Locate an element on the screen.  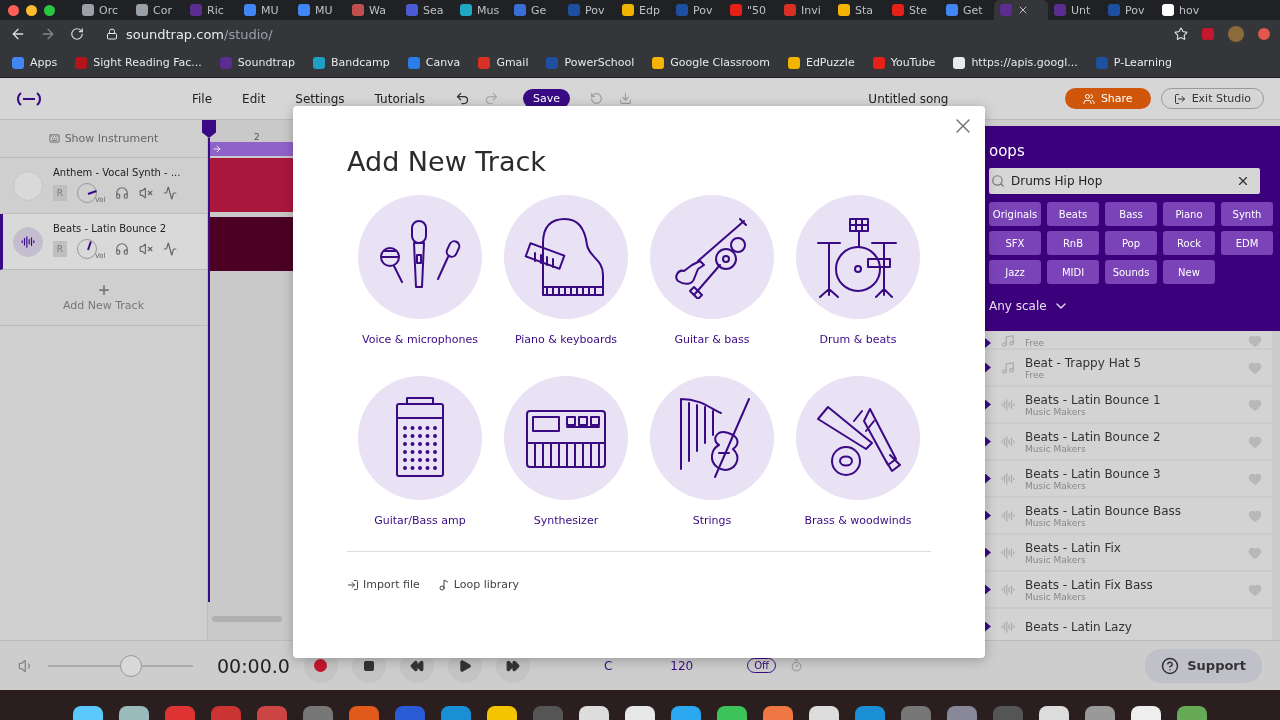
filter-tag: MIDI is located at coordinates (1073, 272).